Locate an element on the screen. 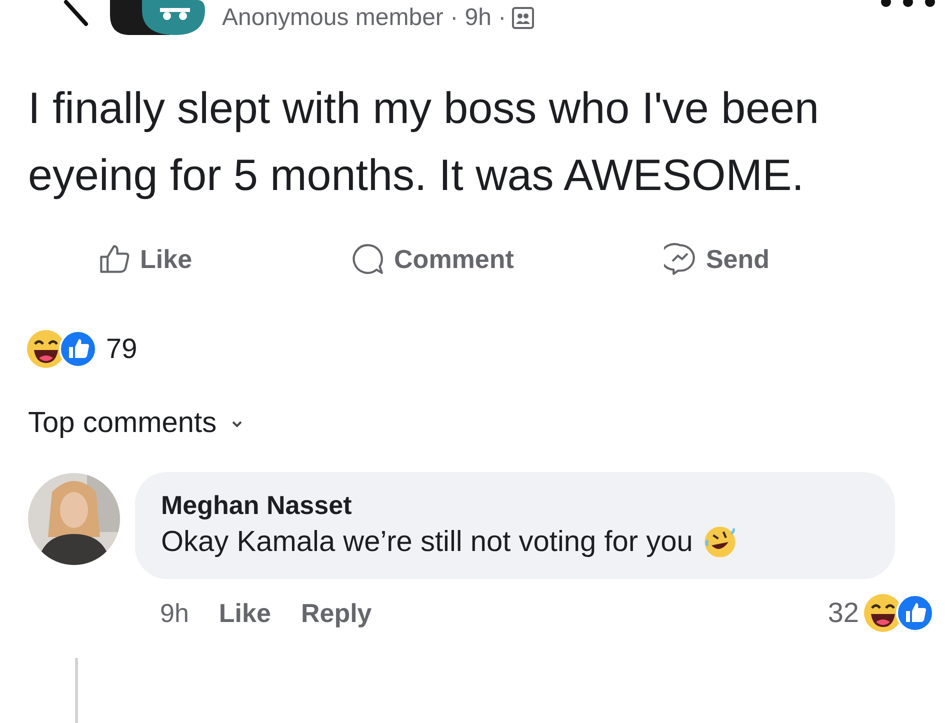 This screenshot has height=723, width=950. more-icon is located at coordinates (908, 4).